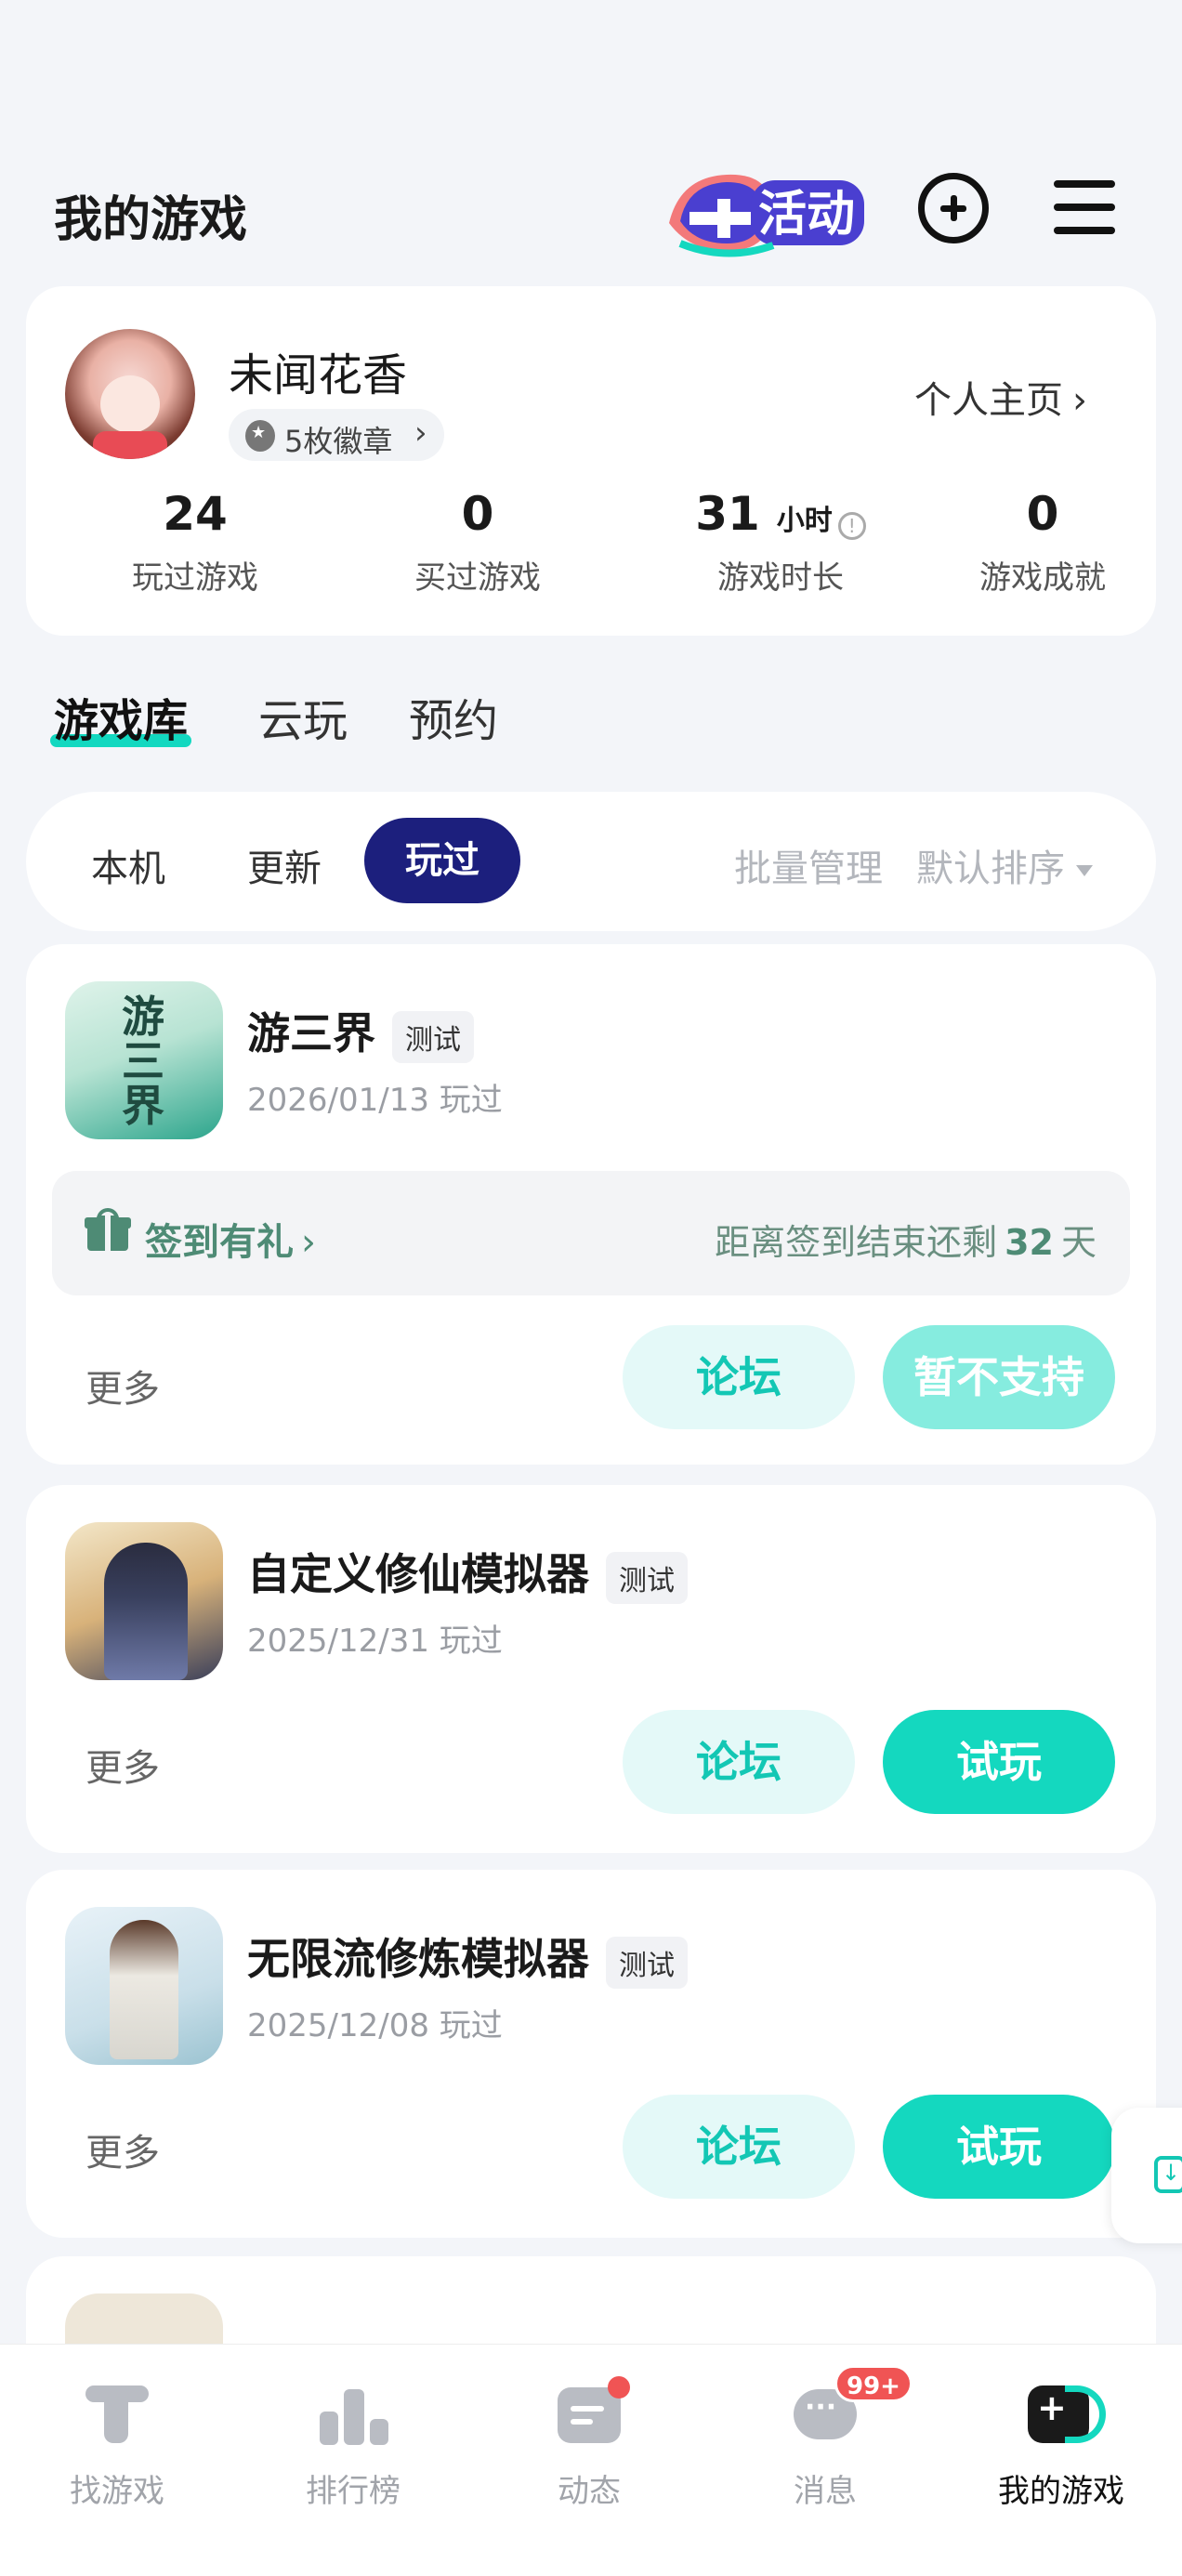 The height and width of the screenshot is (2576, 1182). What do you see at coordinates (117, 2413) in the screenshot?
I see `find-game-icon` at bounding box center [117, 2413].